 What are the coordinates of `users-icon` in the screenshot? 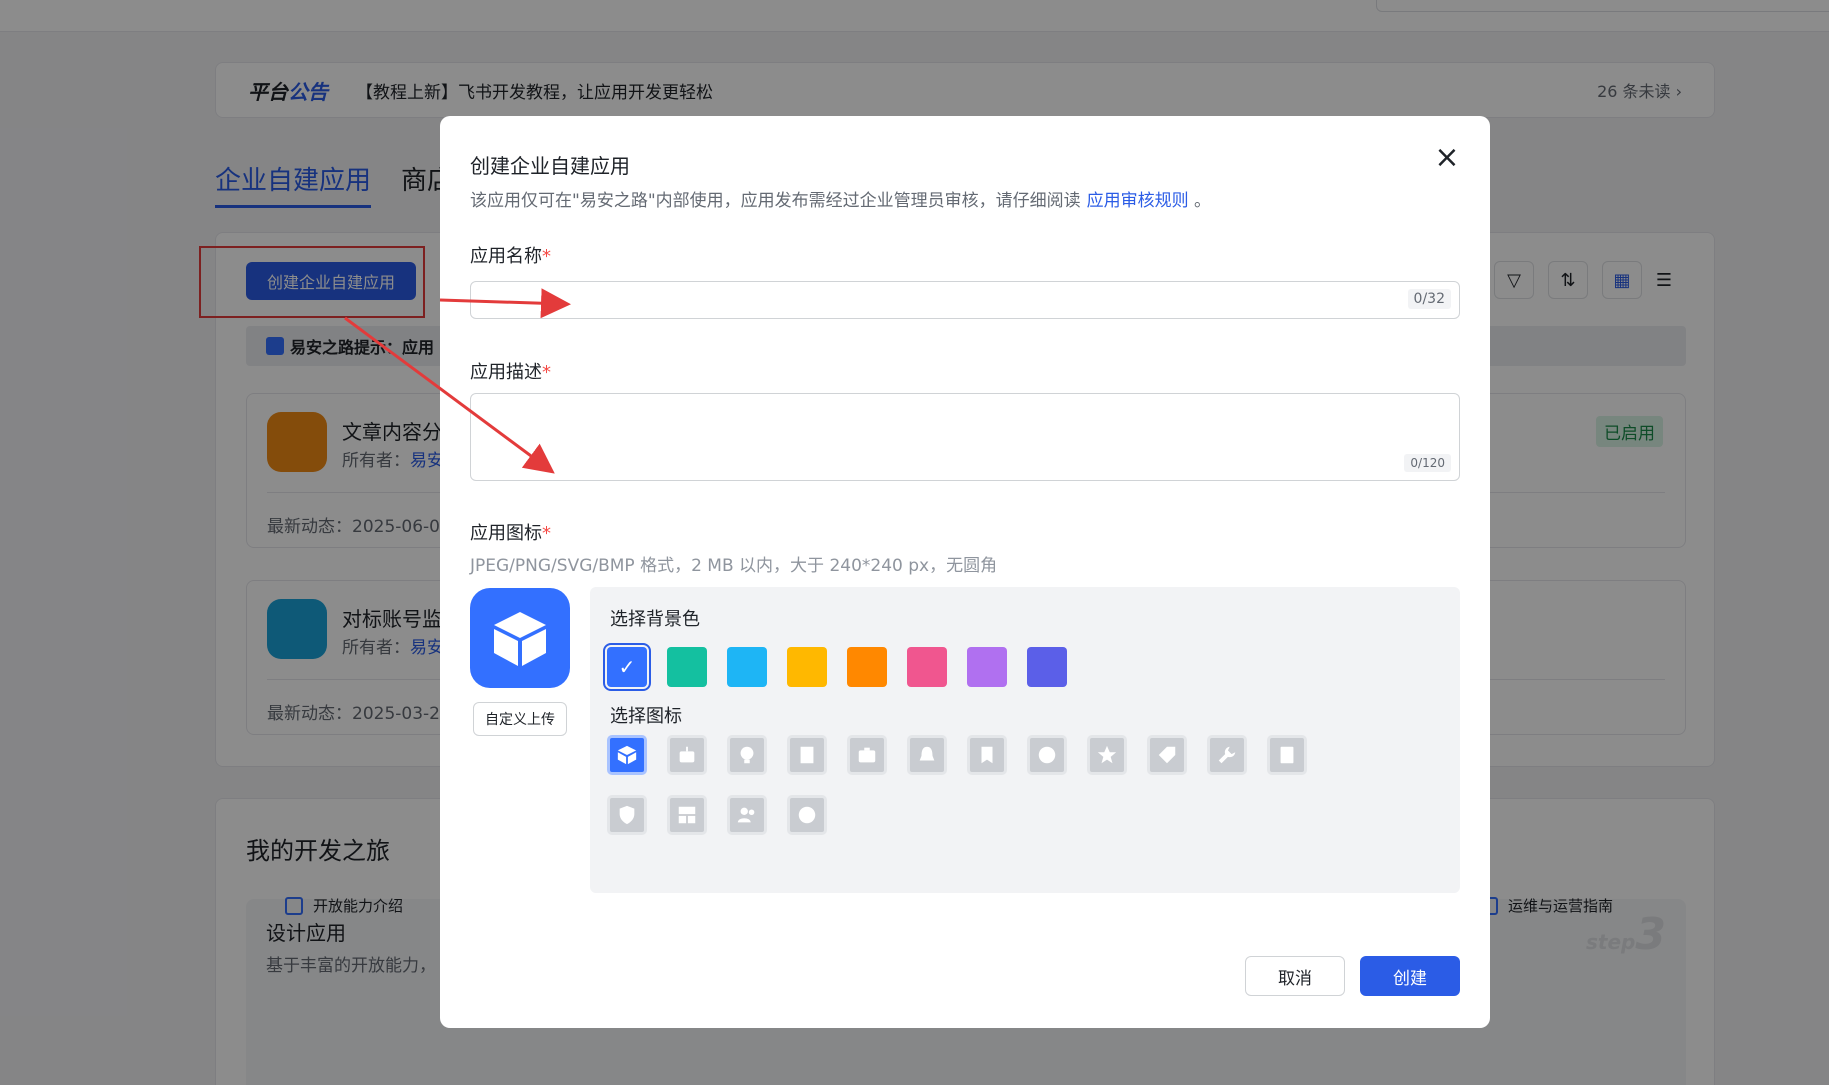 It's located at (747, 815).